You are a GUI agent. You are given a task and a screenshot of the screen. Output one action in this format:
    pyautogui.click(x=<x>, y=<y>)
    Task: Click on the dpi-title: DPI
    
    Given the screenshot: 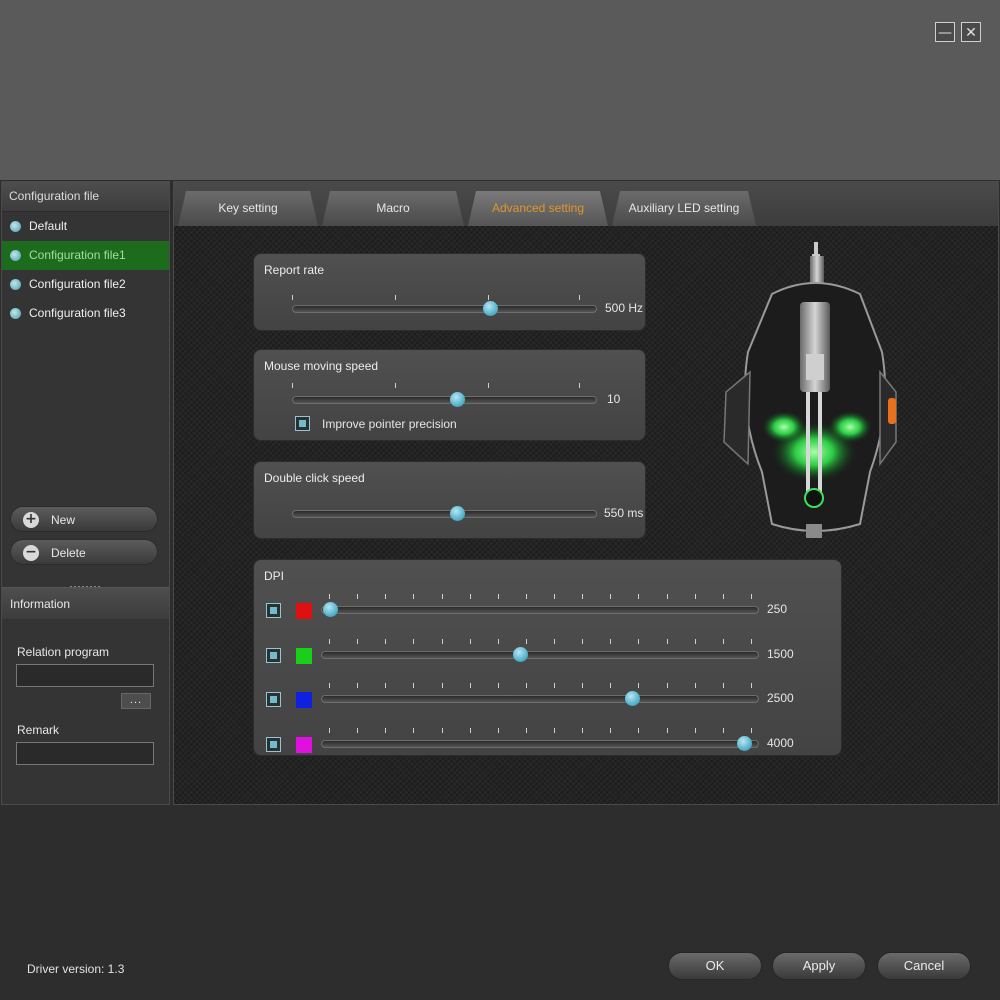 What is the action you would take?
    pyautogui.click(x=274, y=576)
    